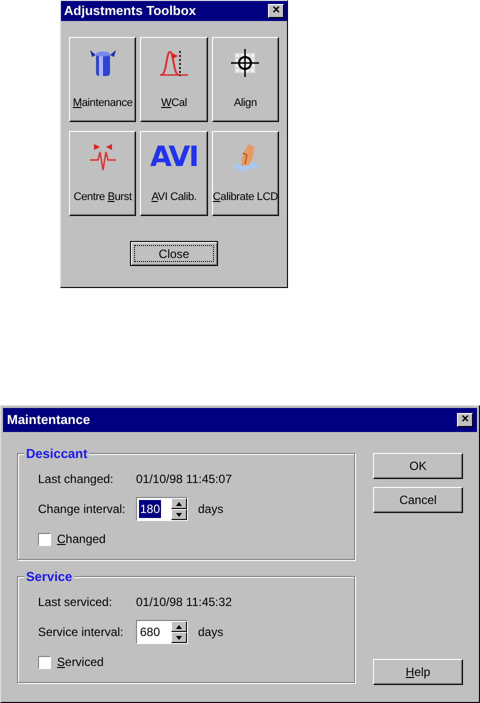  What do you see at coordinates (184, 479) in the screenshot?
I see `timestamp: 01/10/98 11:45:07` at bounding box center [184, 479].